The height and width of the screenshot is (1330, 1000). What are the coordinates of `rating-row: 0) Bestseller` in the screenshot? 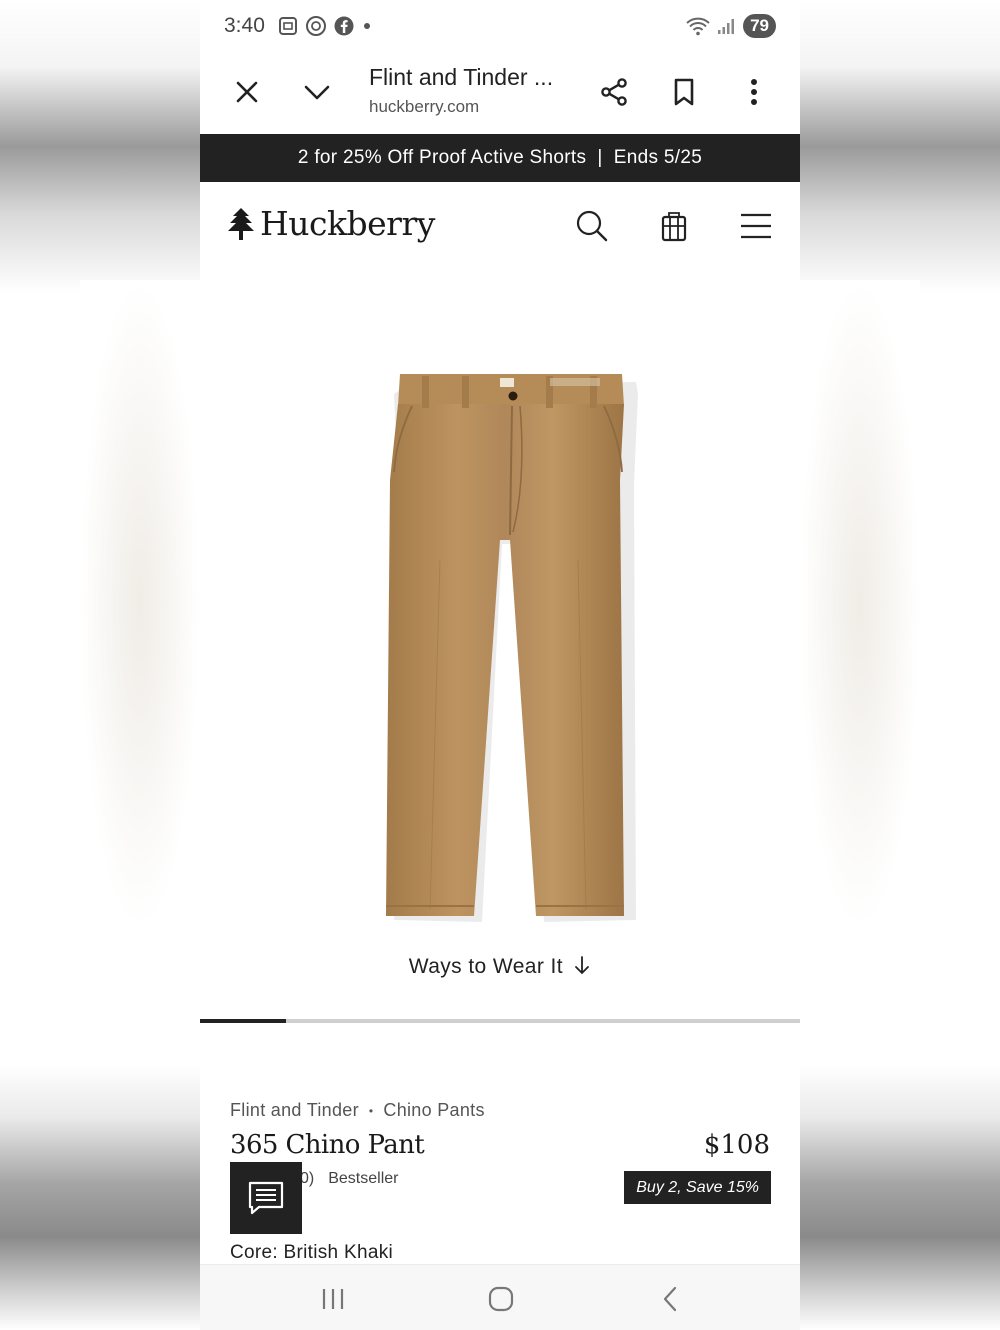 It's located at (349, 1179).